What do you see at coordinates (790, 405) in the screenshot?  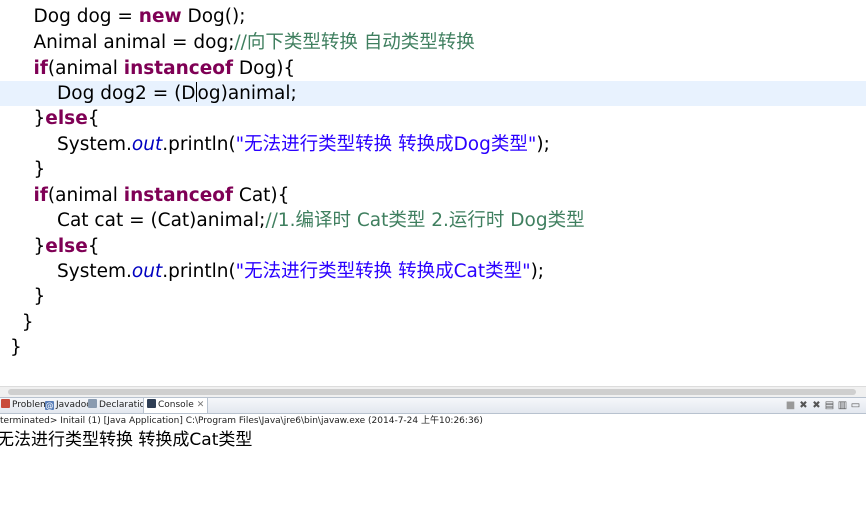 I see `terminate-icon: ■` at bounding box center [790, 405].